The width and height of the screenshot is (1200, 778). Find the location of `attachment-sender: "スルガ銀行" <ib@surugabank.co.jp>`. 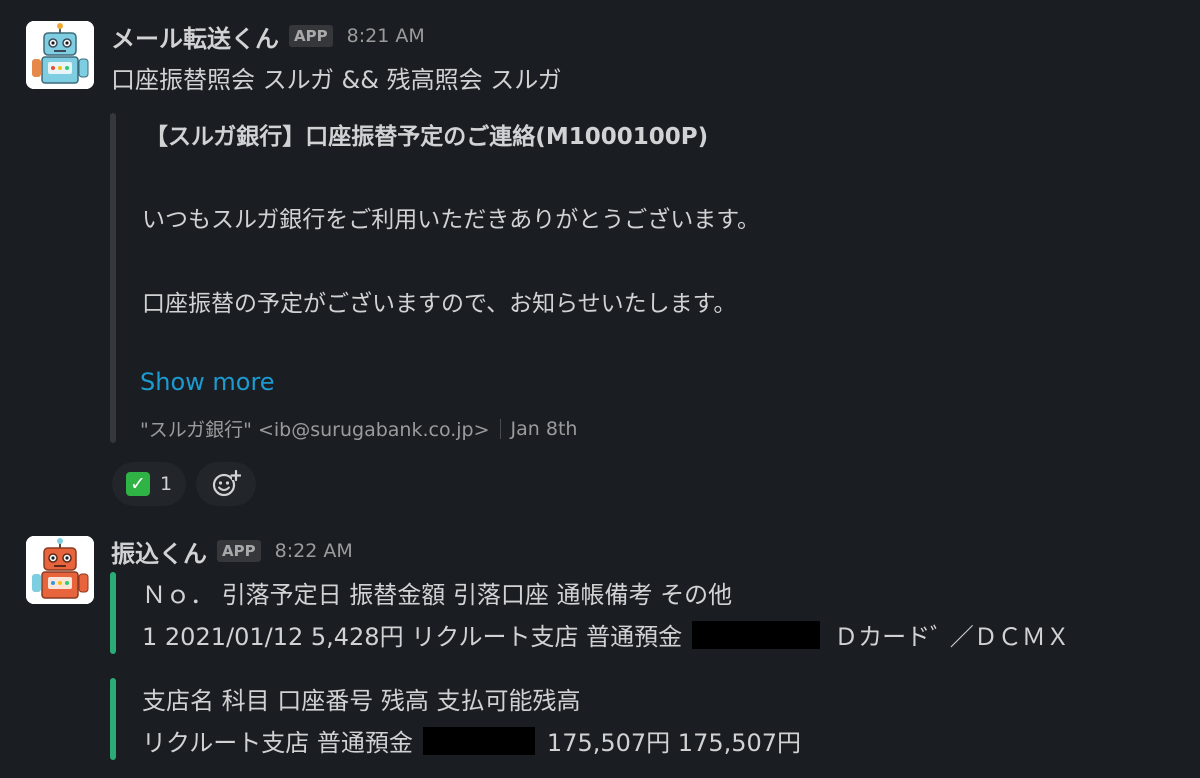

attachment-sender: "スルガ銀行" <ib@surugabank.co.jp> is located at coordinates (315, 430).